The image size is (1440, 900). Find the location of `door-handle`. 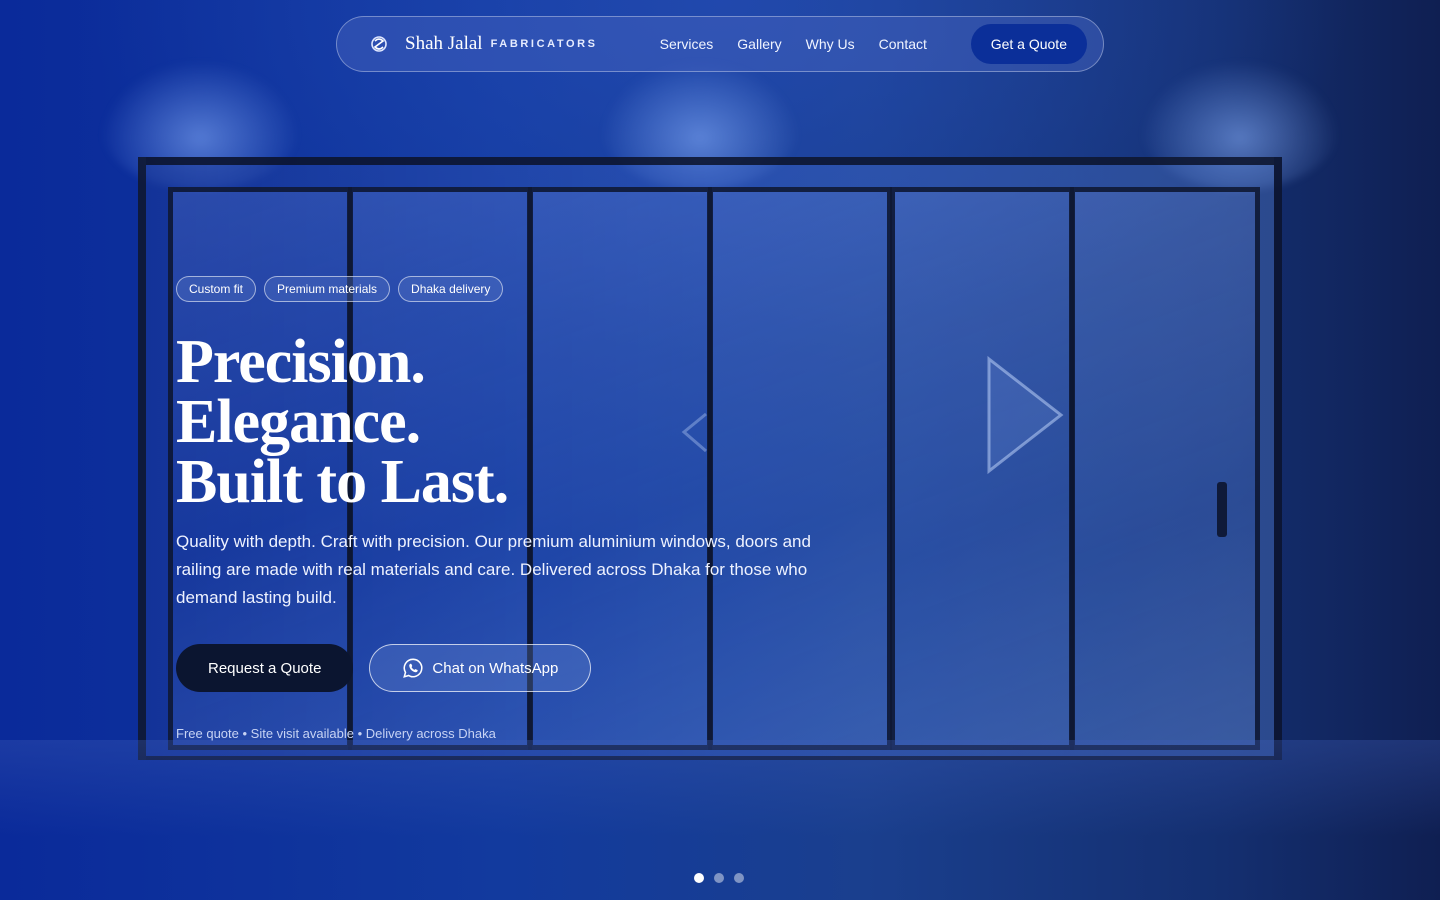

door-handle is located at coordinates (1222, 509).